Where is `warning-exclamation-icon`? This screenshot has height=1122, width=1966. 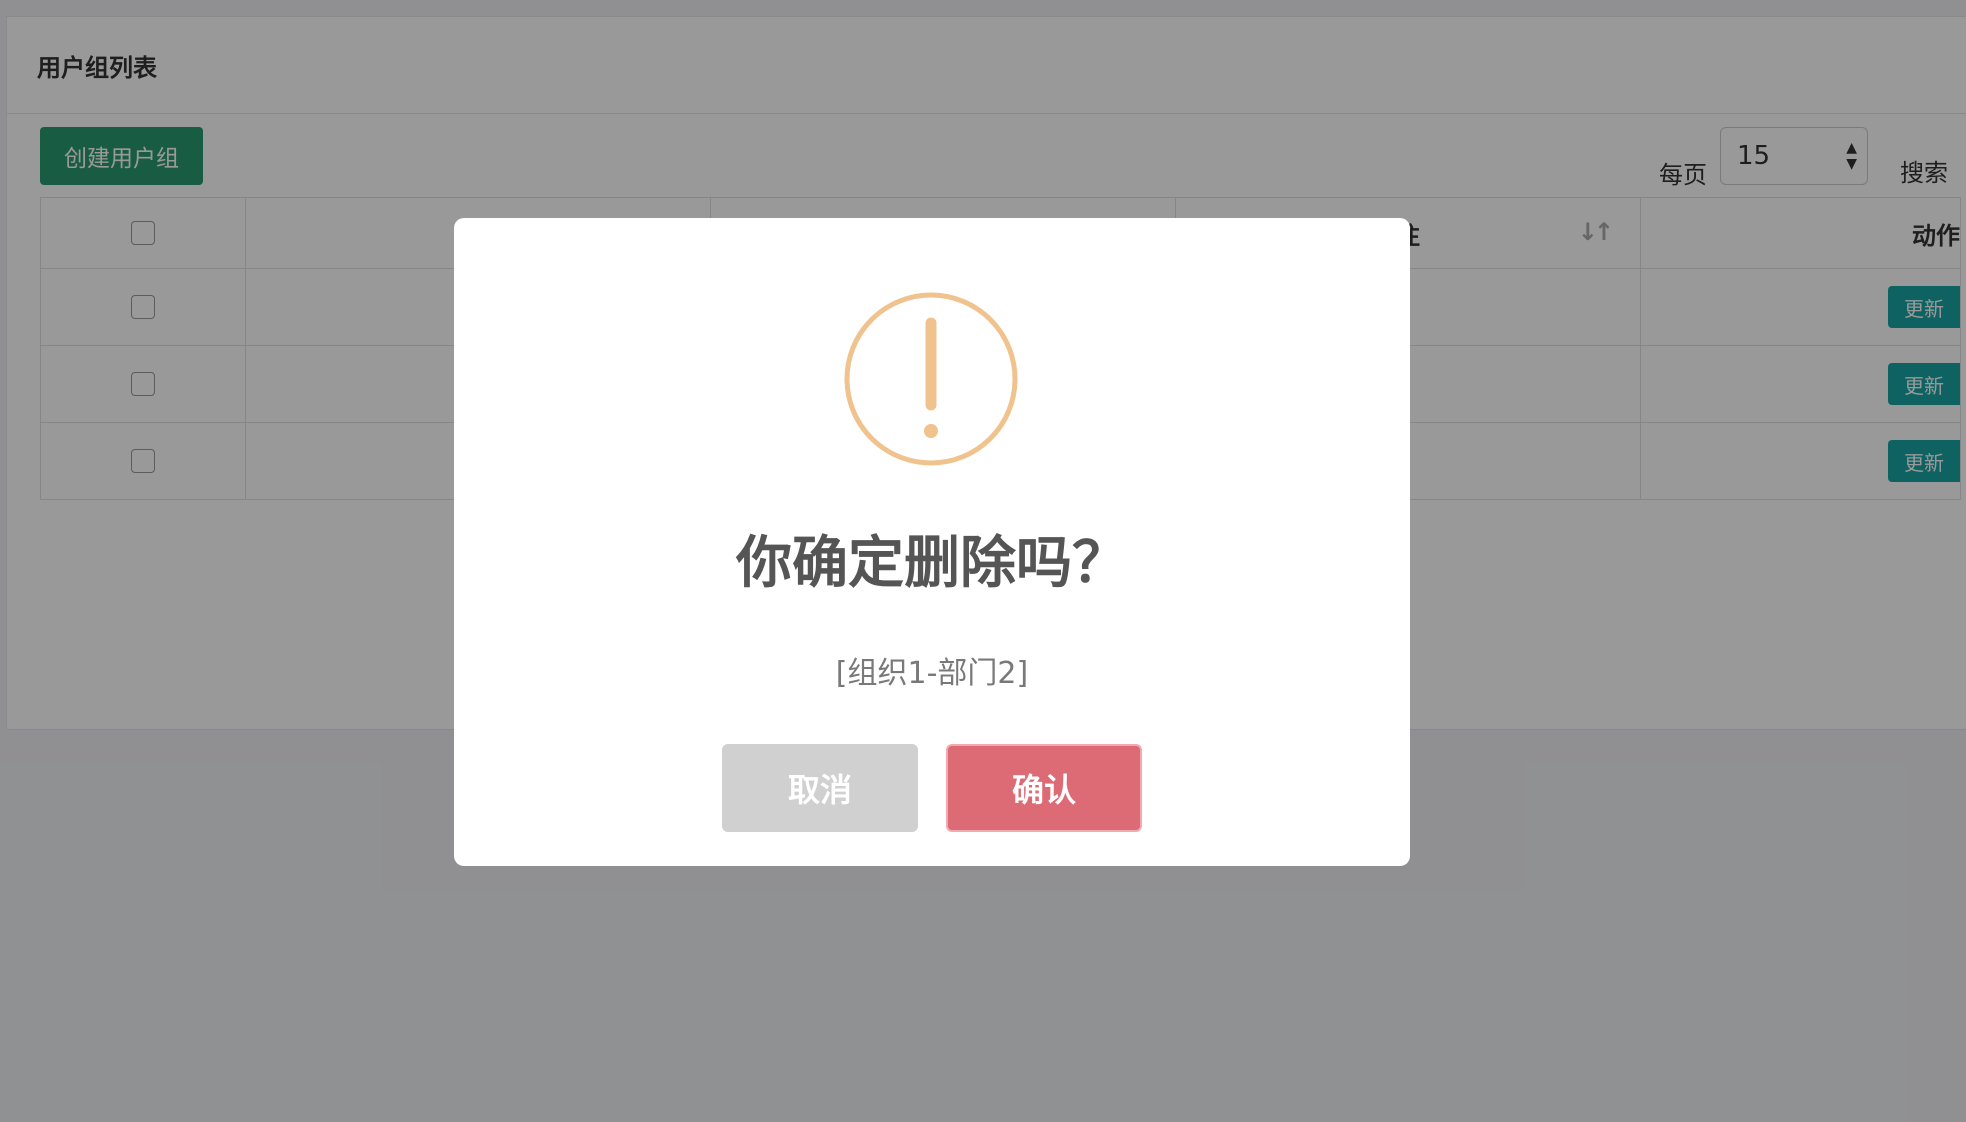
warning-exclamation-icon is located at coordinates (931, 379).